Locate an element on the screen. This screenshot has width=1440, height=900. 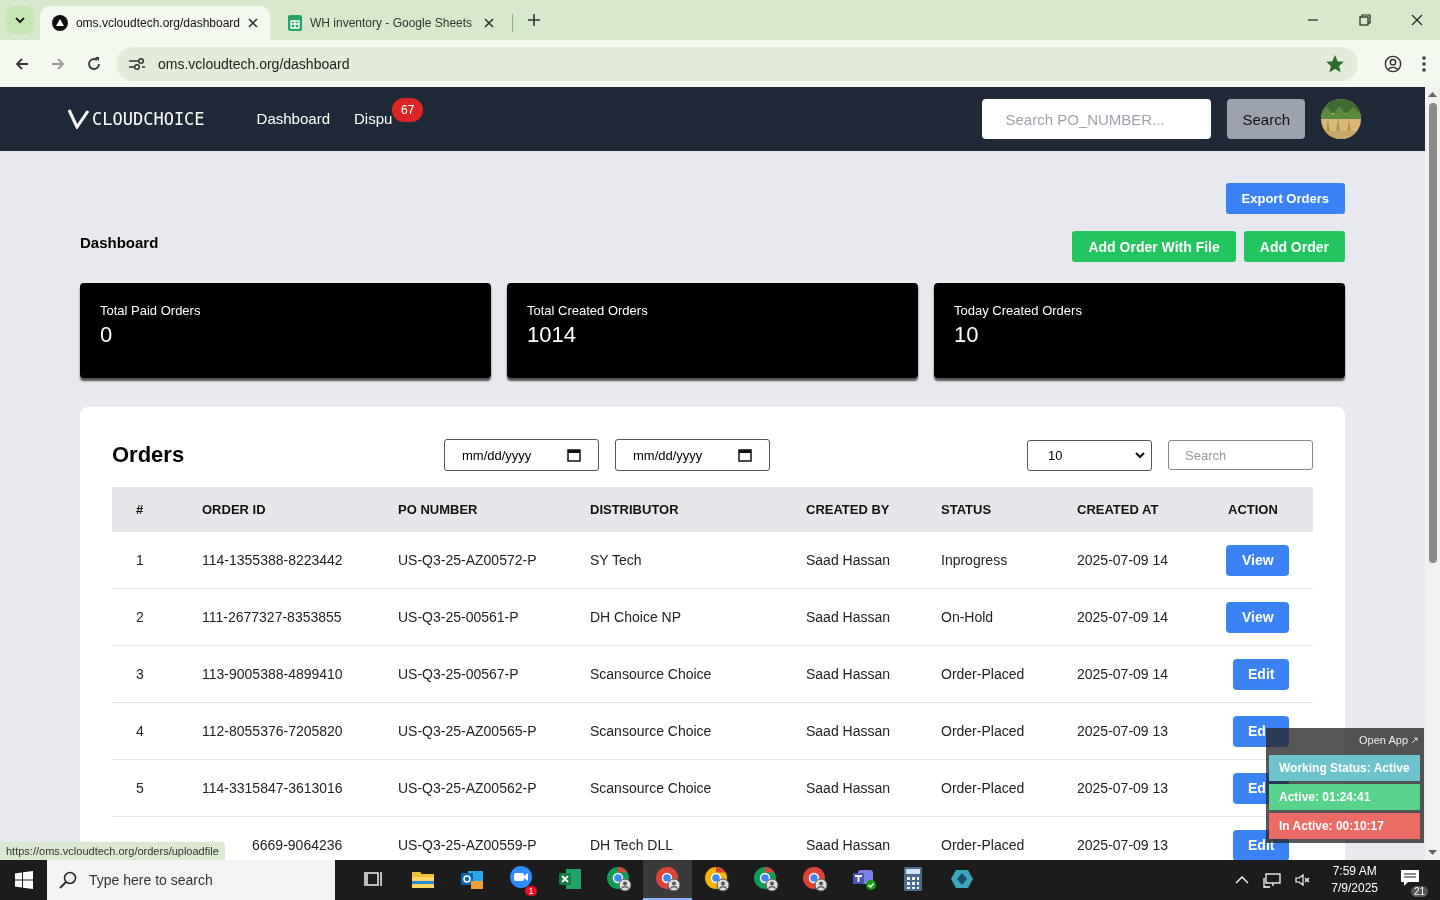
stat-label: Today Created Orders is located at coordinates (1018, 310).